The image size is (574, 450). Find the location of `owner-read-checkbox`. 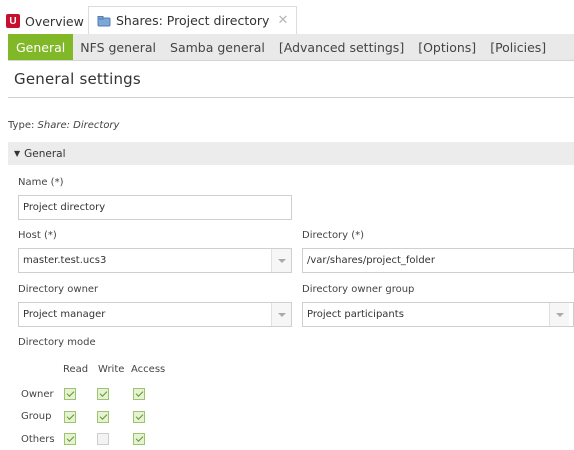

owner-read-checkbox is located at coordinates (70, 394).